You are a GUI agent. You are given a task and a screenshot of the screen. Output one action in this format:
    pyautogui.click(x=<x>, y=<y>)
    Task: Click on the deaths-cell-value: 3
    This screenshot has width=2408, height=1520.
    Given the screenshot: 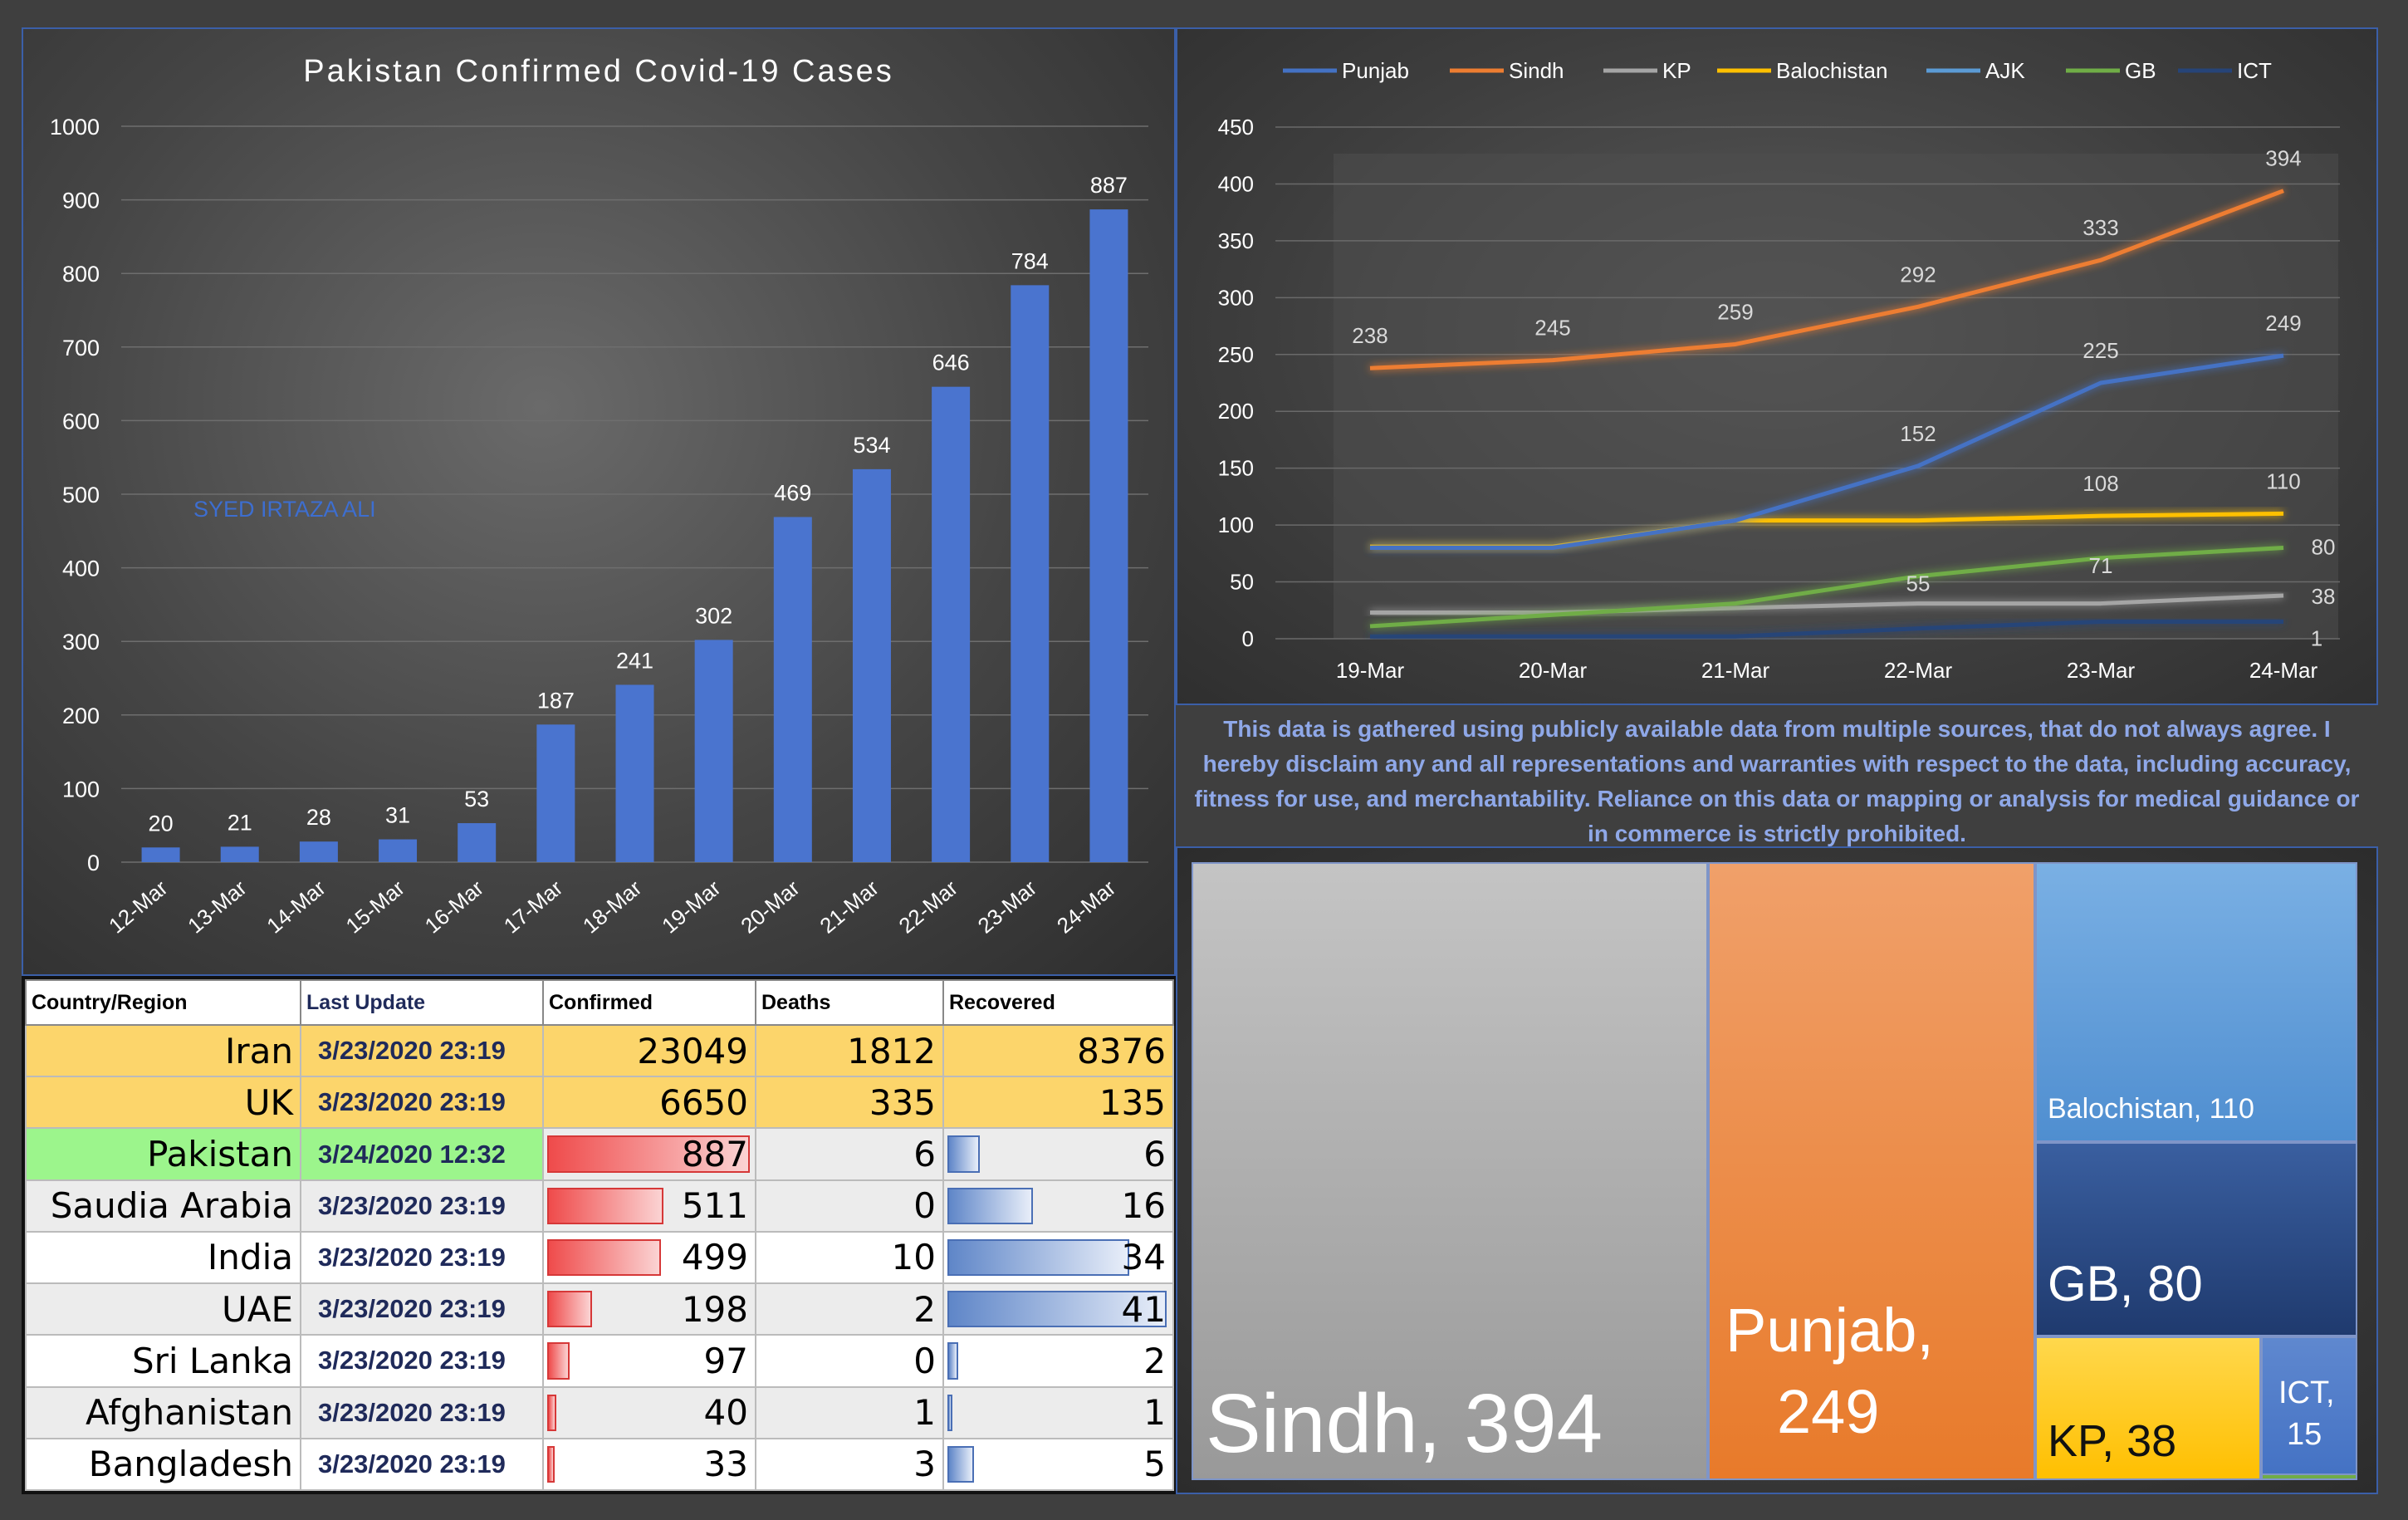 What is the action you would take?
    pyautogui.click(x=924, y=1465)
    